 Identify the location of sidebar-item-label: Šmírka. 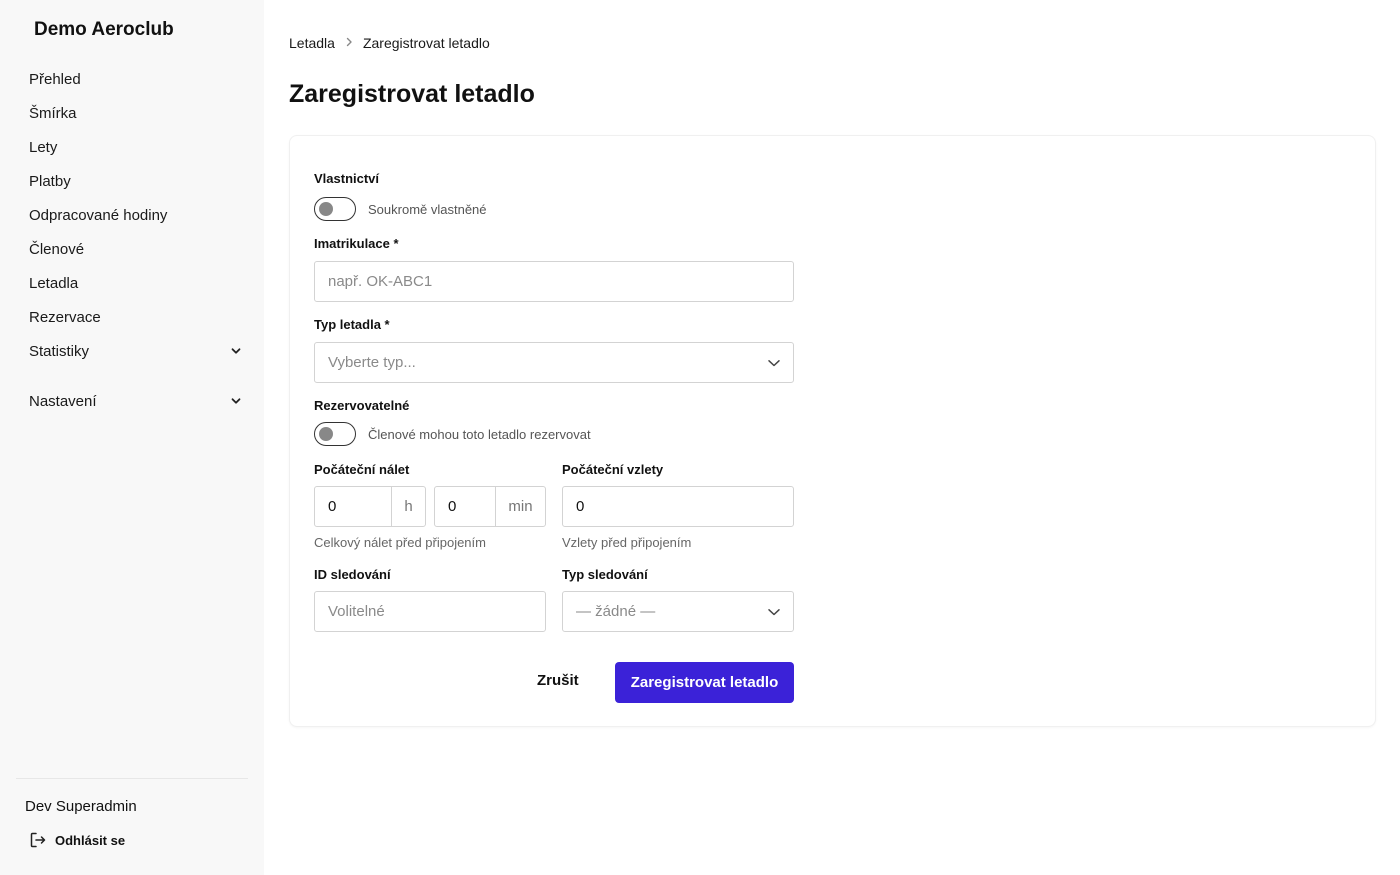
(53, 113).